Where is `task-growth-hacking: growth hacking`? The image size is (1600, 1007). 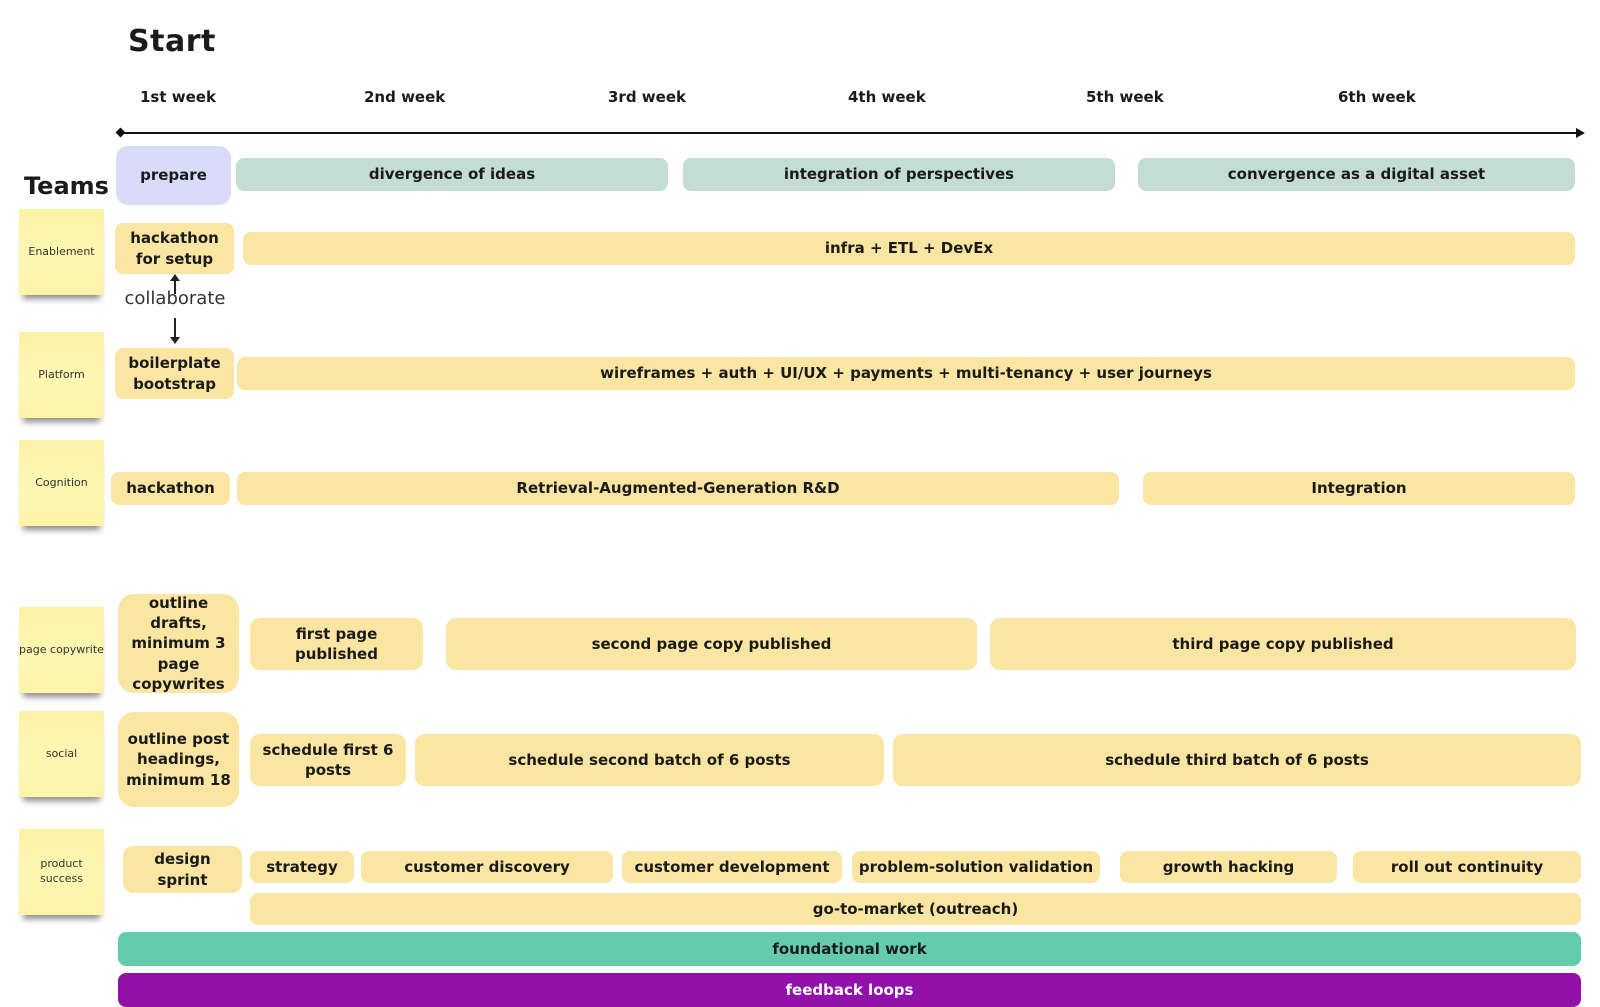
task-growth-hacking: growth hacking is located at coordinates (1228, 867).